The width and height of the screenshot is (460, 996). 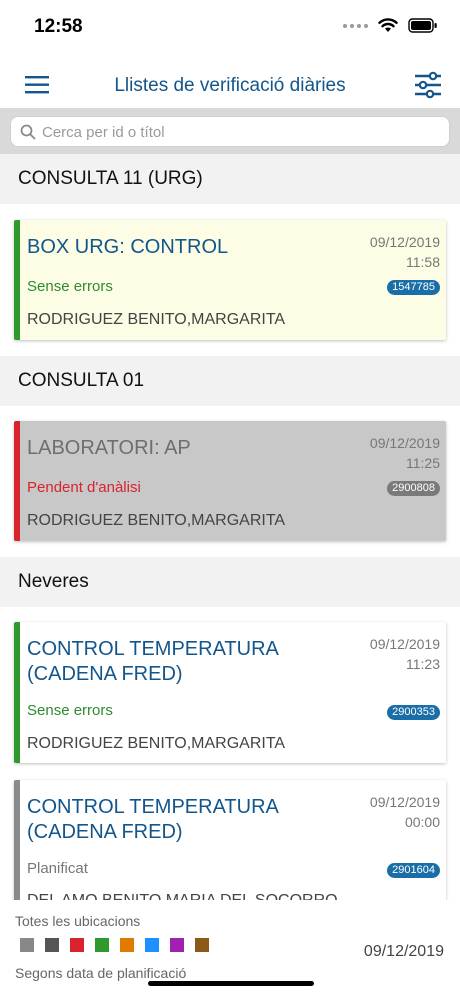 What do you see at coordinates (423, 664) in the screenshot?
I see `card-time: 11:23` at bounding box center [423, 664].